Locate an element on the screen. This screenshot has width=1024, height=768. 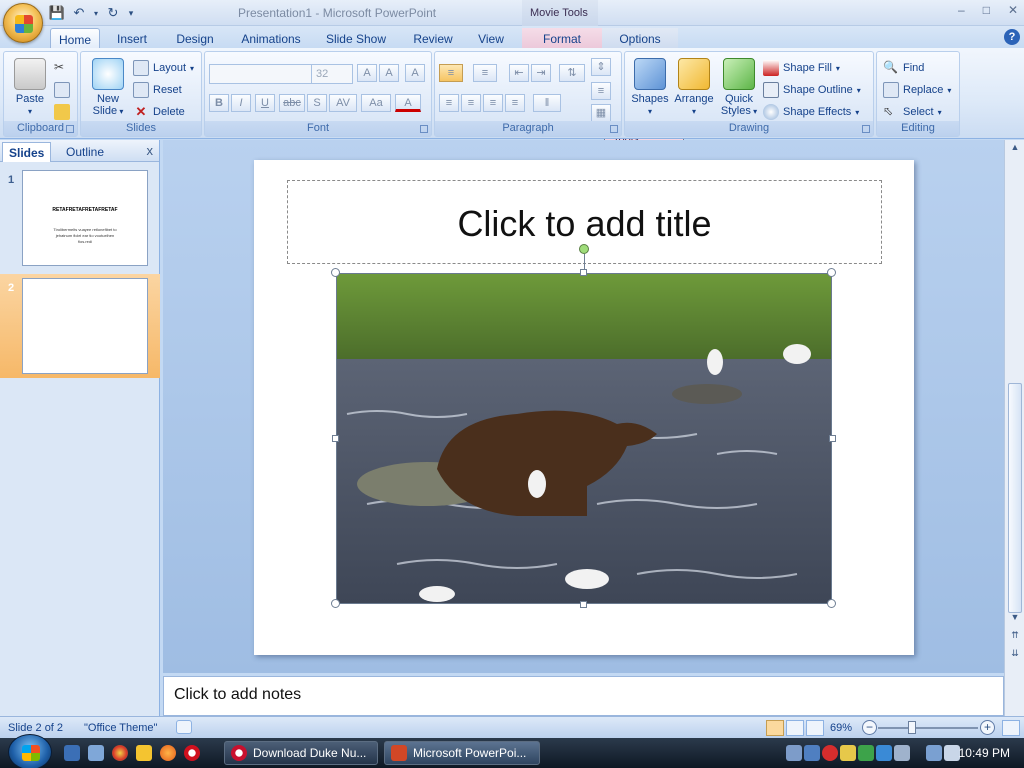
rotate-handle-icon is located at coordinates (584, 249).